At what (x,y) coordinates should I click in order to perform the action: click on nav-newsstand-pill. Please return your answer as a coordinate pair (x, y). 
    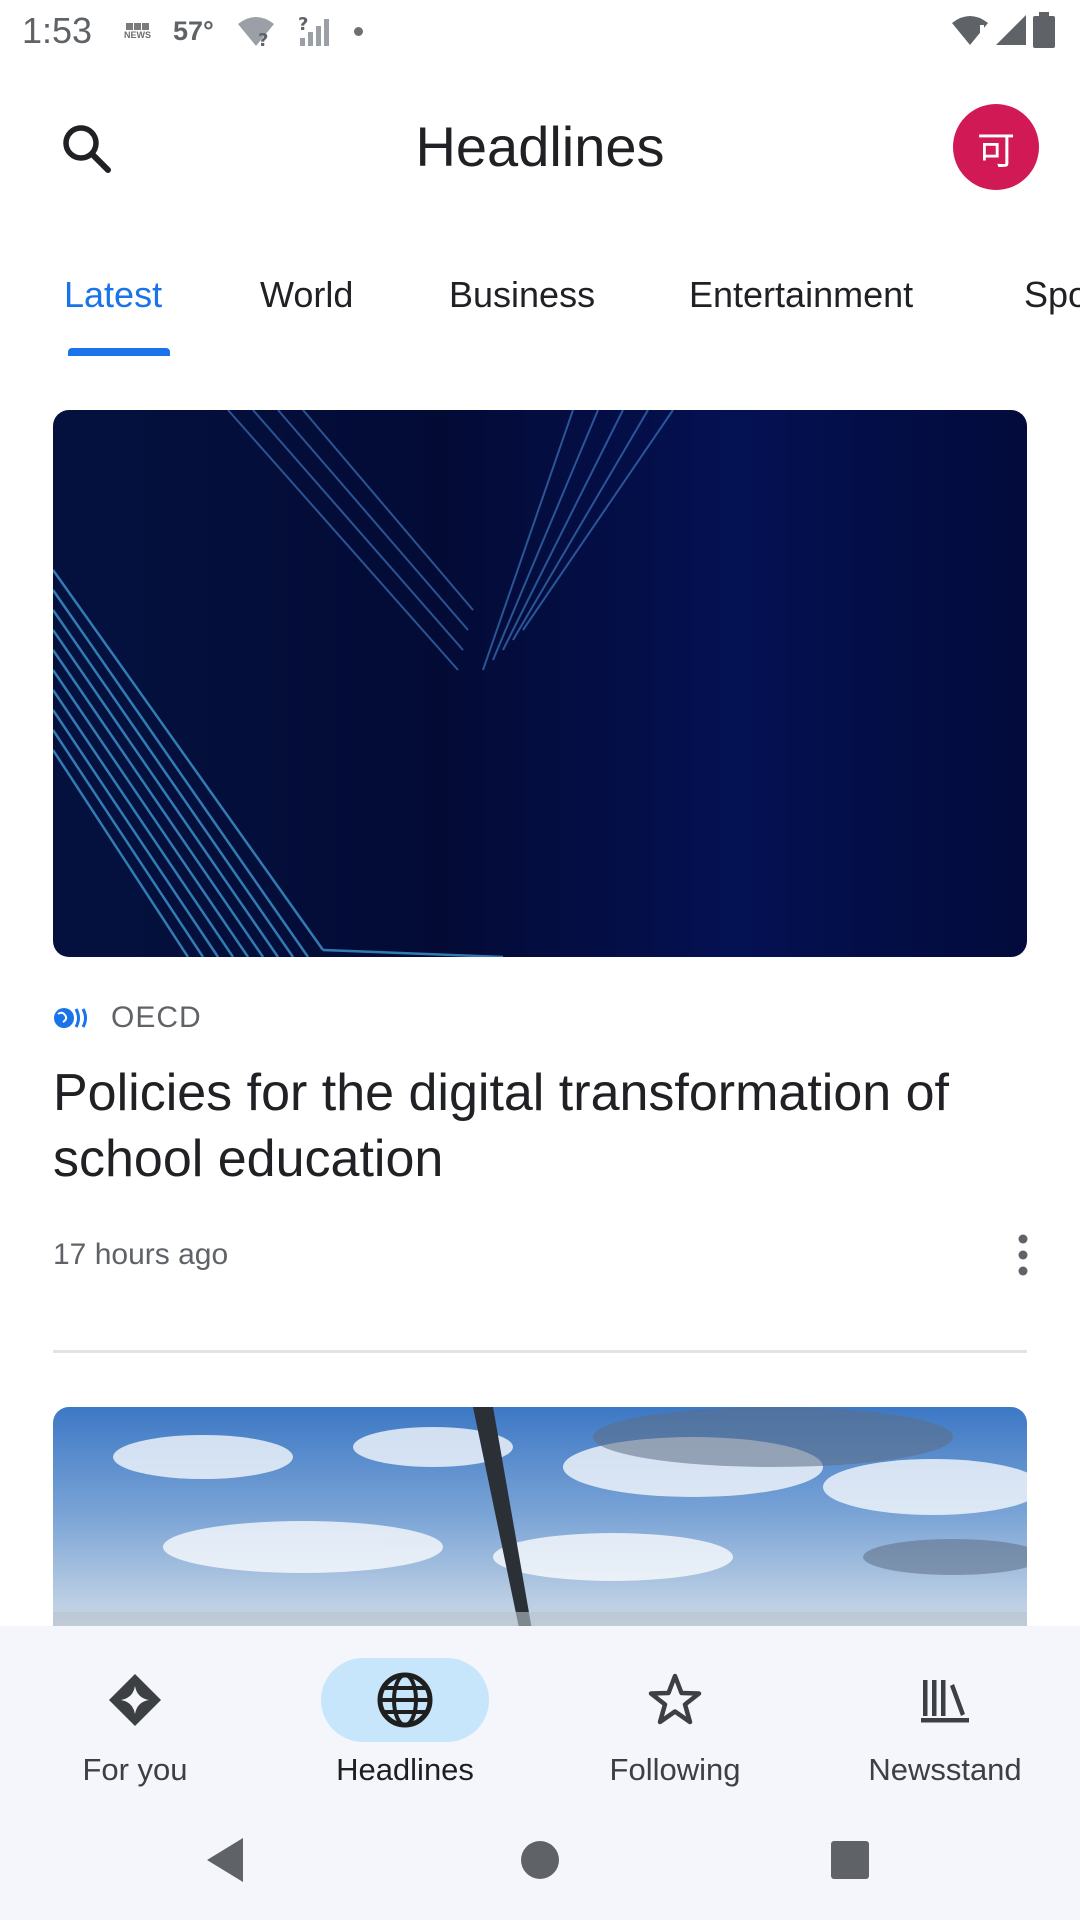
    Looking at the image, I should click on (945, 1700).